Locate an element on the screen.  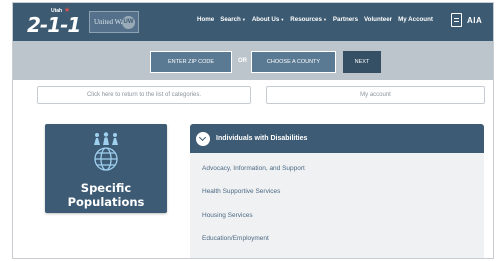
or-label: OR is located at coordinates (242, 61).